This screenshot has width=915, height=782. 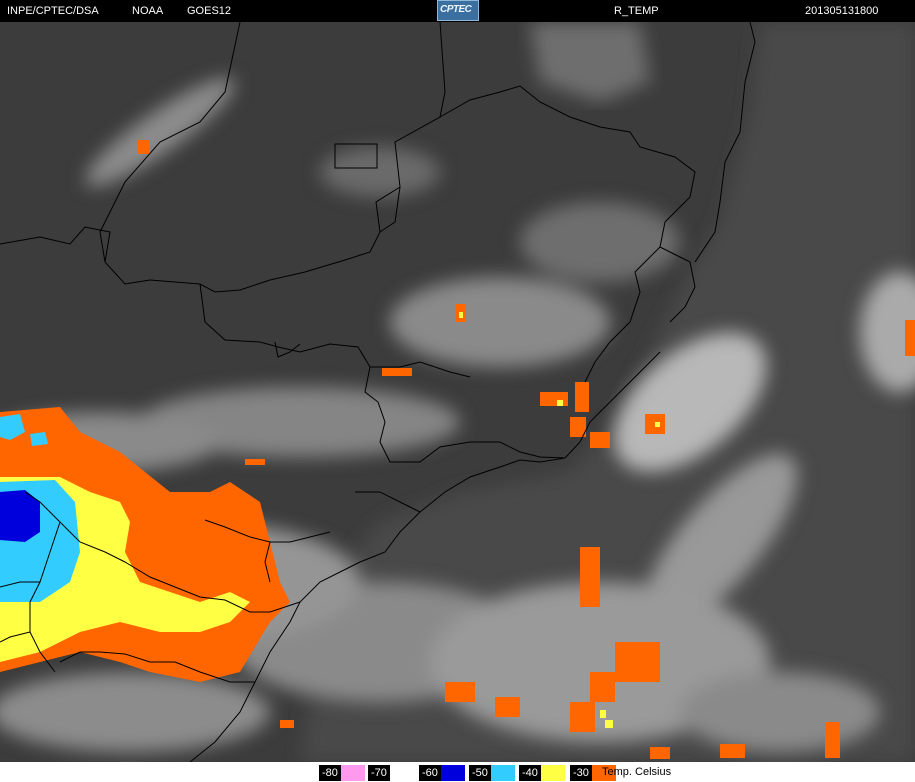 I want to click on legend-label: -70, so click(x=379, y=773).